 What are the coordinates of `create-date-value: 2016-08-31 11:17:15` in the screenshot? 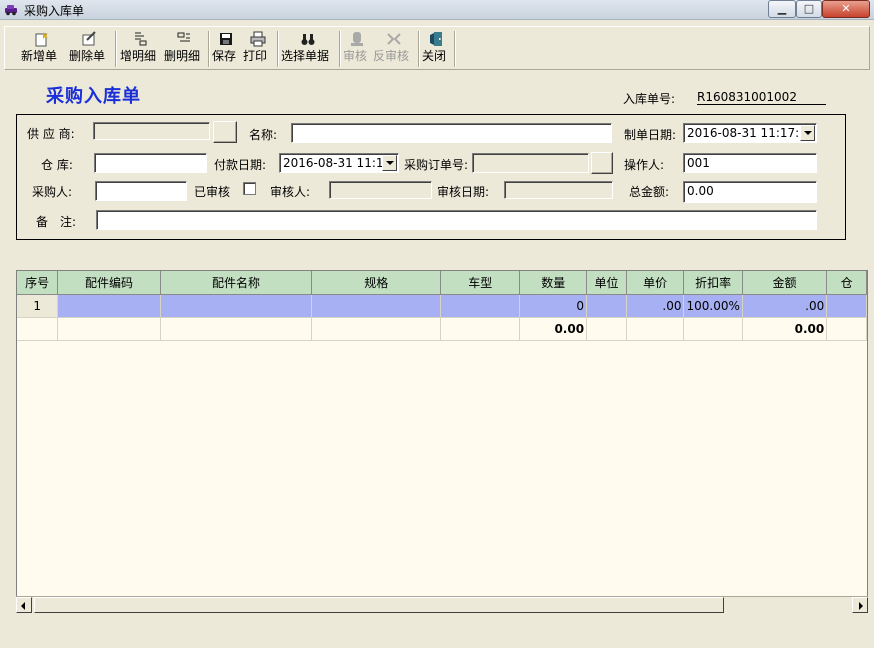 It's located at (751, 133).